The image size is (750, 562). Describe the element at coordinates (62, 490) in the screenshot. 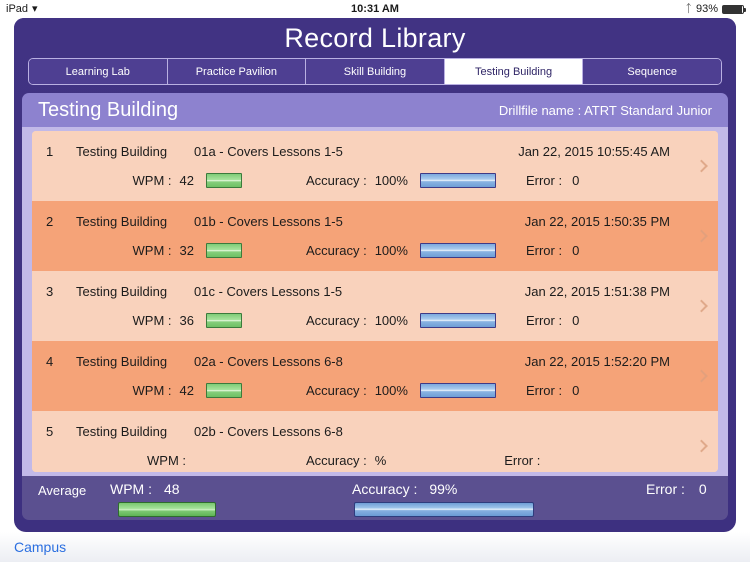

I see `average-label: Average` at that location.